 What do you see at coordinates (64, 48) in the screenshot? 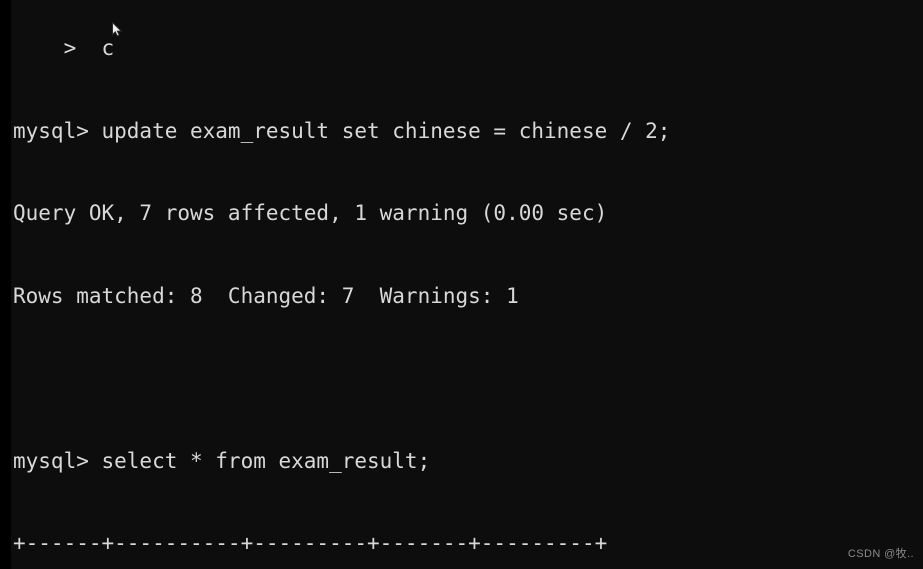
I see `terminal-line-clipped: > c` at bounding box center [64, 48].